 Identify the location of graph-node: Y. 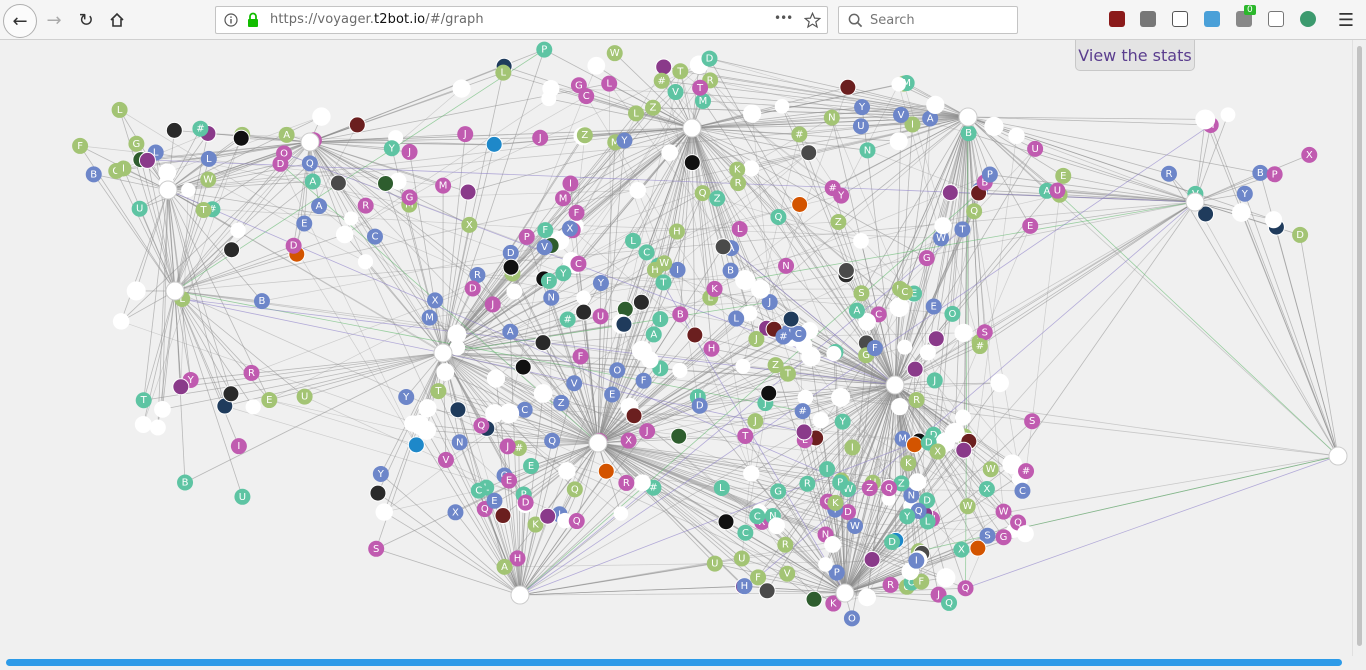
(842, 421).